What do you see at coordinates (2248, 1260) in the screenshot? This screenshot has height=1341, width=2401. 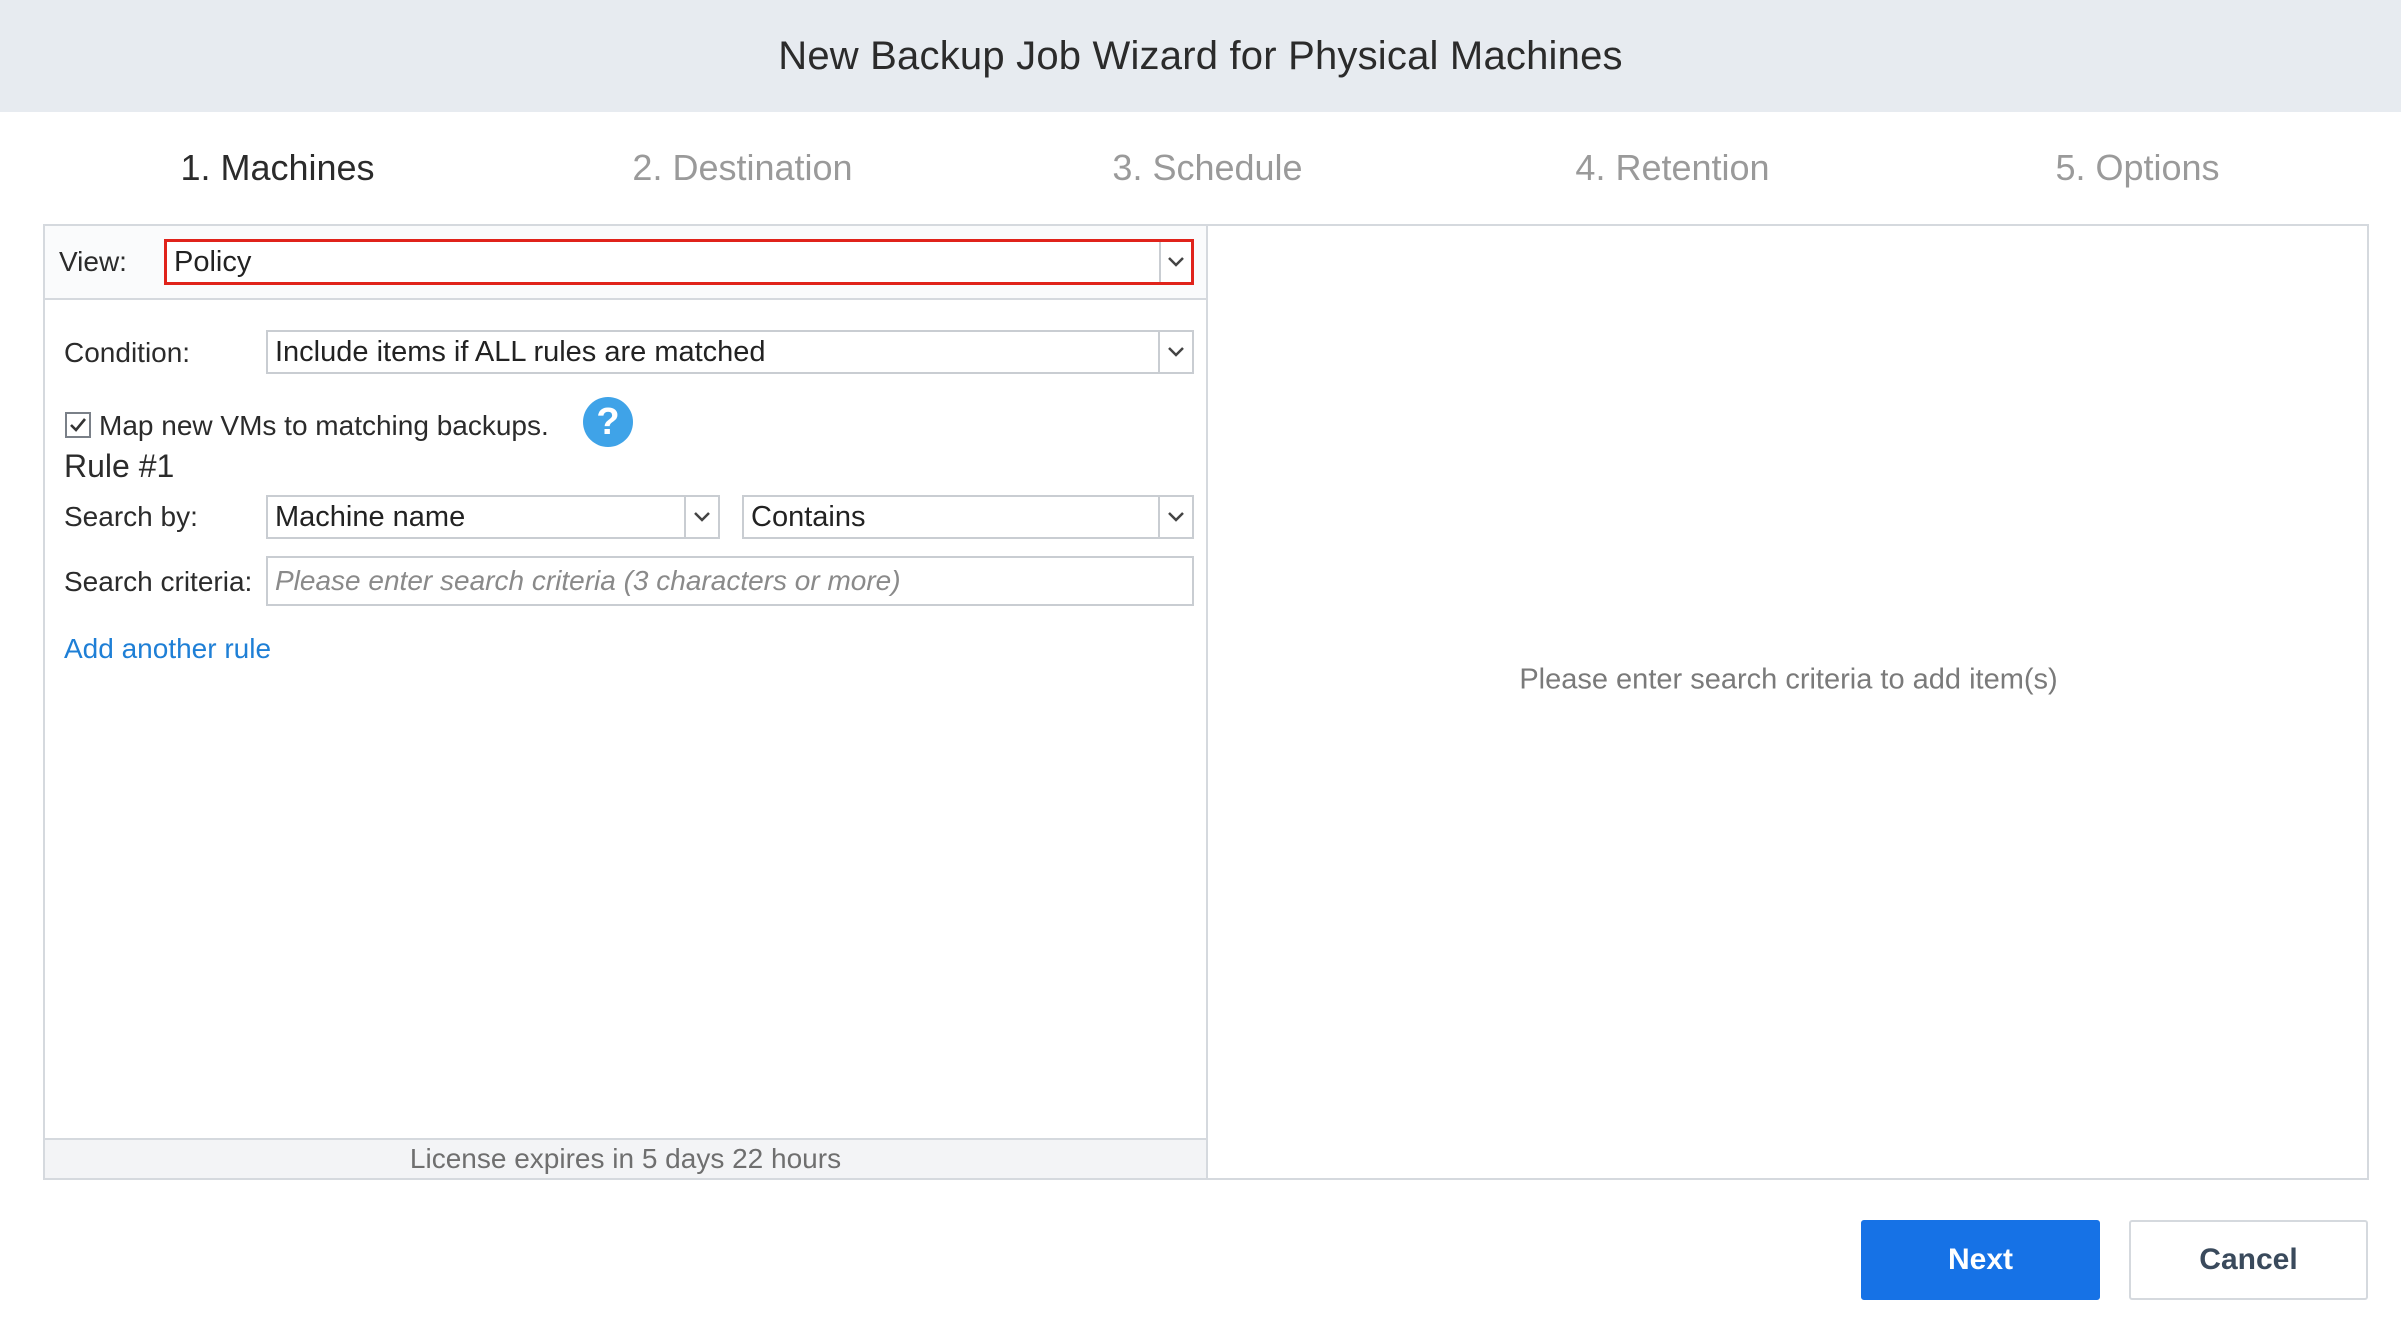 I see `cancel-button: Cancel` at bounding box center [2248, 1260].